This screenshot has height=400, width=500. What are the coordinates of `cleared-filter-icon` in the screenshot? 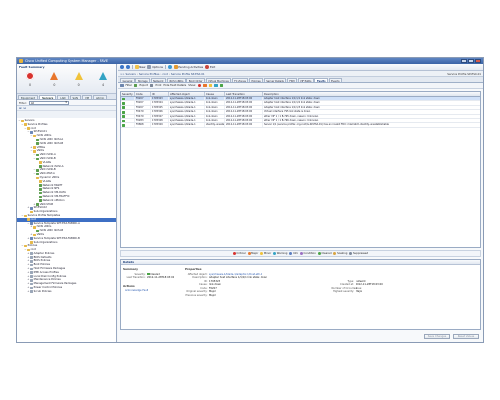 It's located at (221, 85).